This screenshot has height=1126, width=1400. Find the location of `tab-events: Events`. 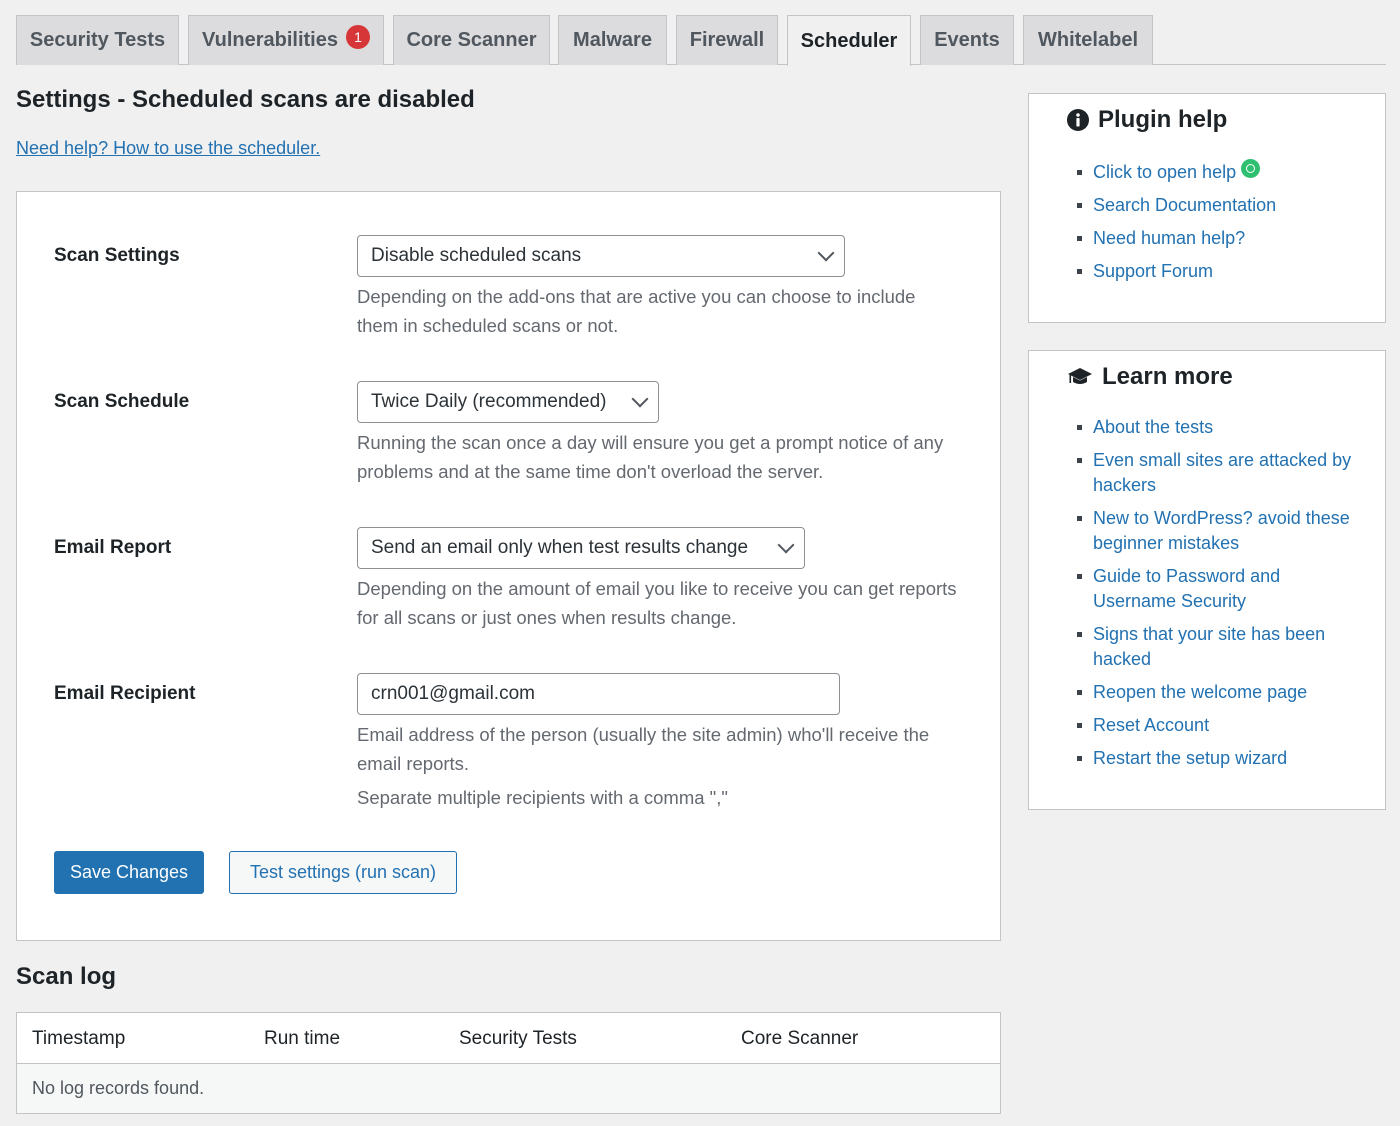

tab-events: Events is located at coordinates (967, 40).